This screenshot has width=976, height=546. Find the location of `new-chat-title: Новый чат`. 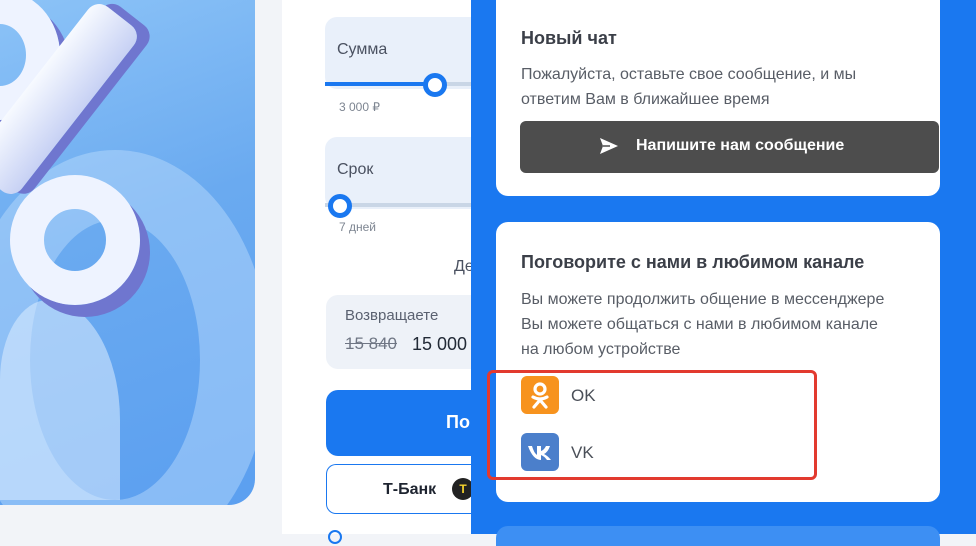

new-chat-title: Новый чат is located at coordinates (569, 38).